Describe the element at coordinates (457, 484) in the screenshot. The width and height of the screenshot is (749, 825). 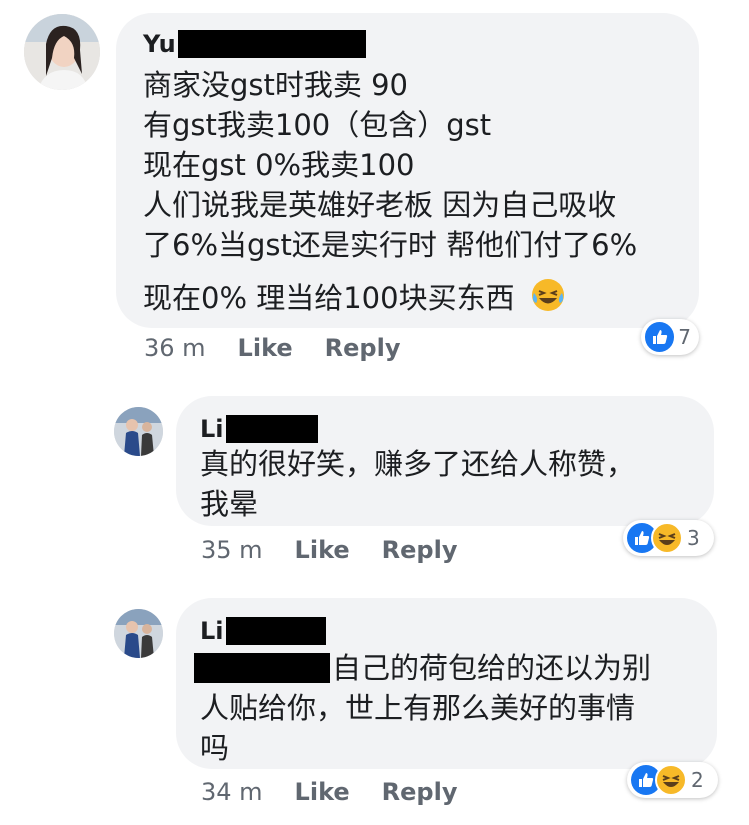
I see `comment-text-2: 真的很好笑，赚多了还给人称赞， 我晕` at that location.